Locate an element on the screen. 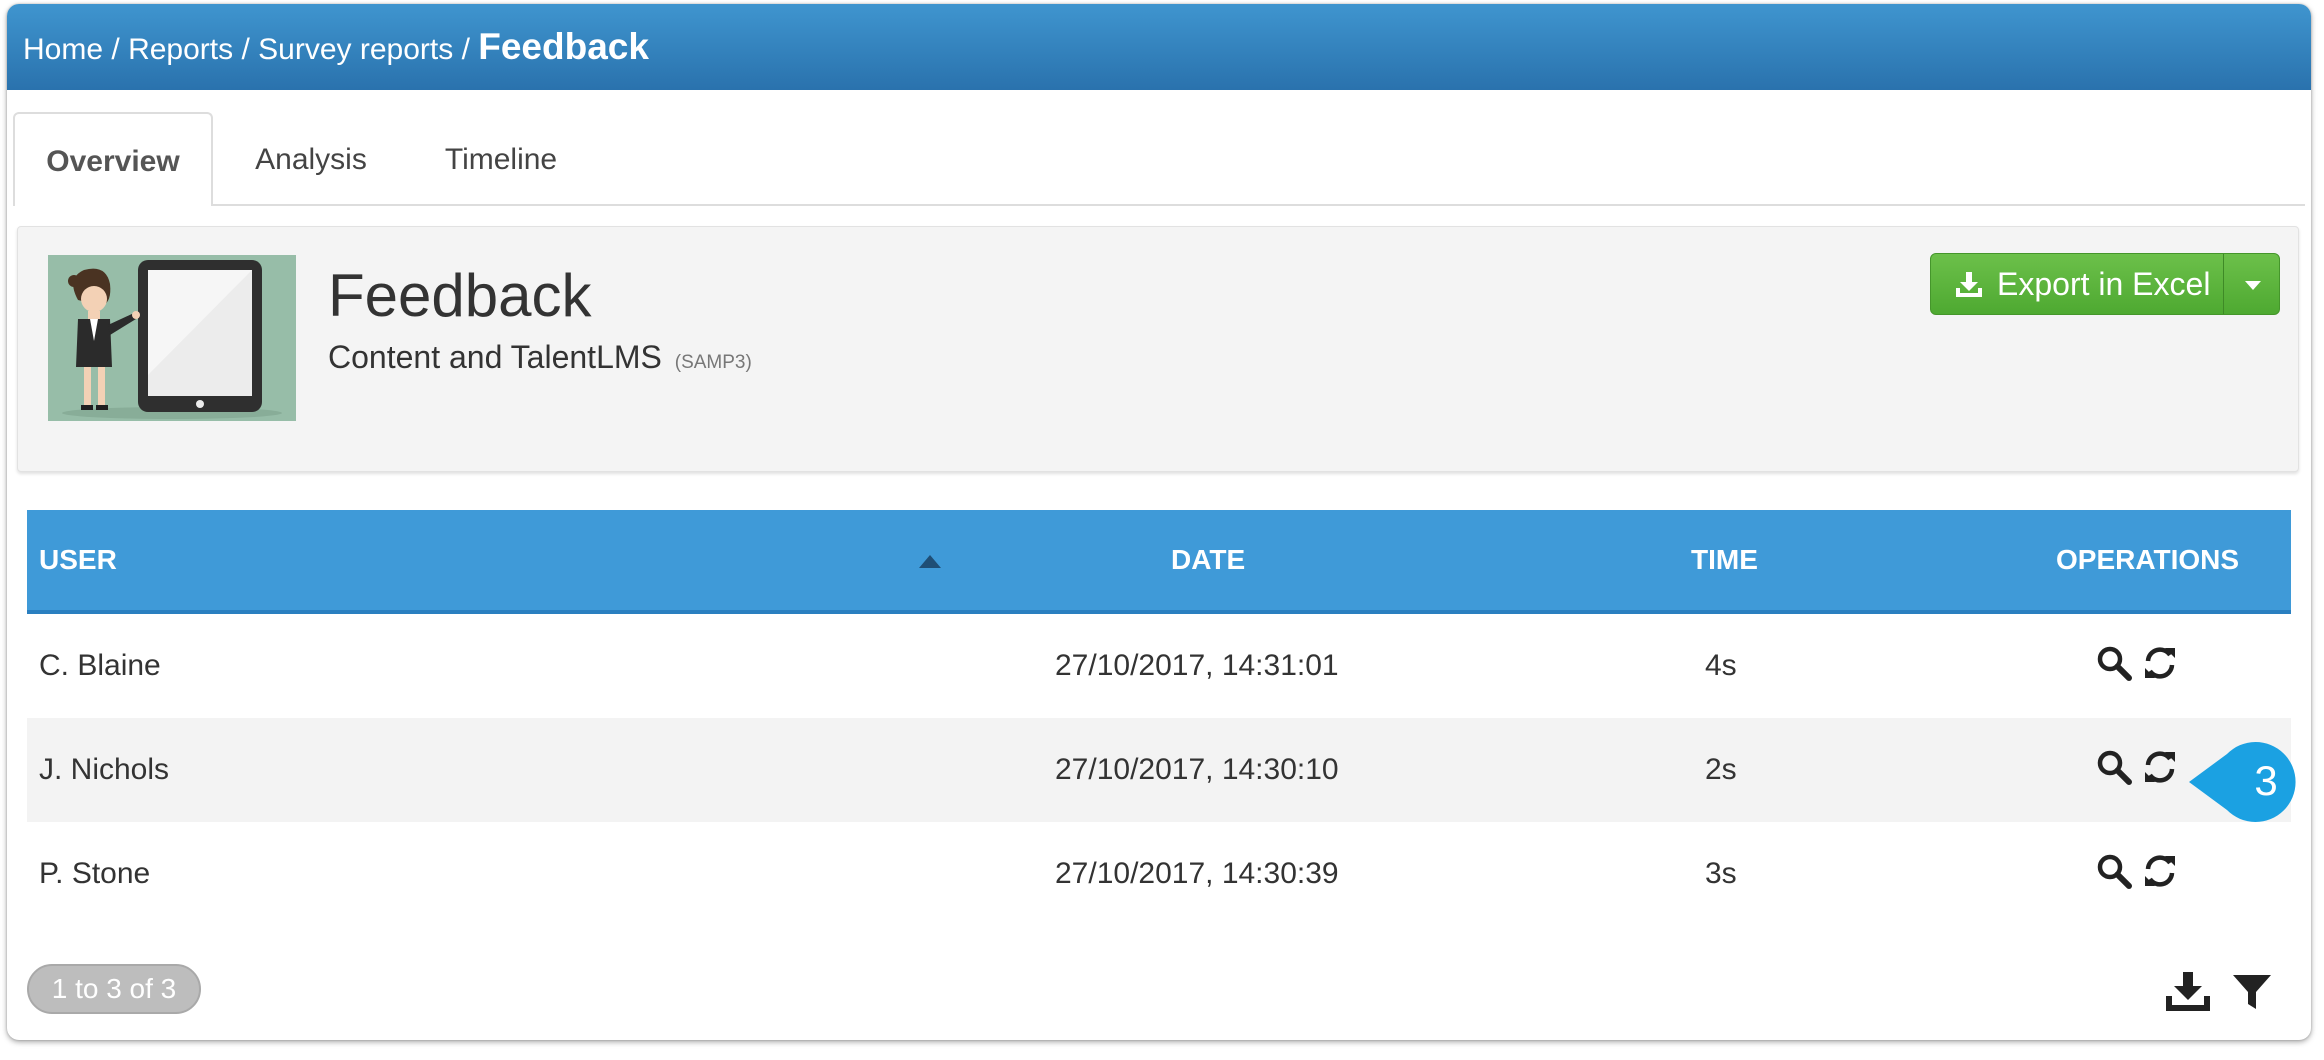  pagination-info: 1 to 3 of 3 is located at coordinates (114, 989).